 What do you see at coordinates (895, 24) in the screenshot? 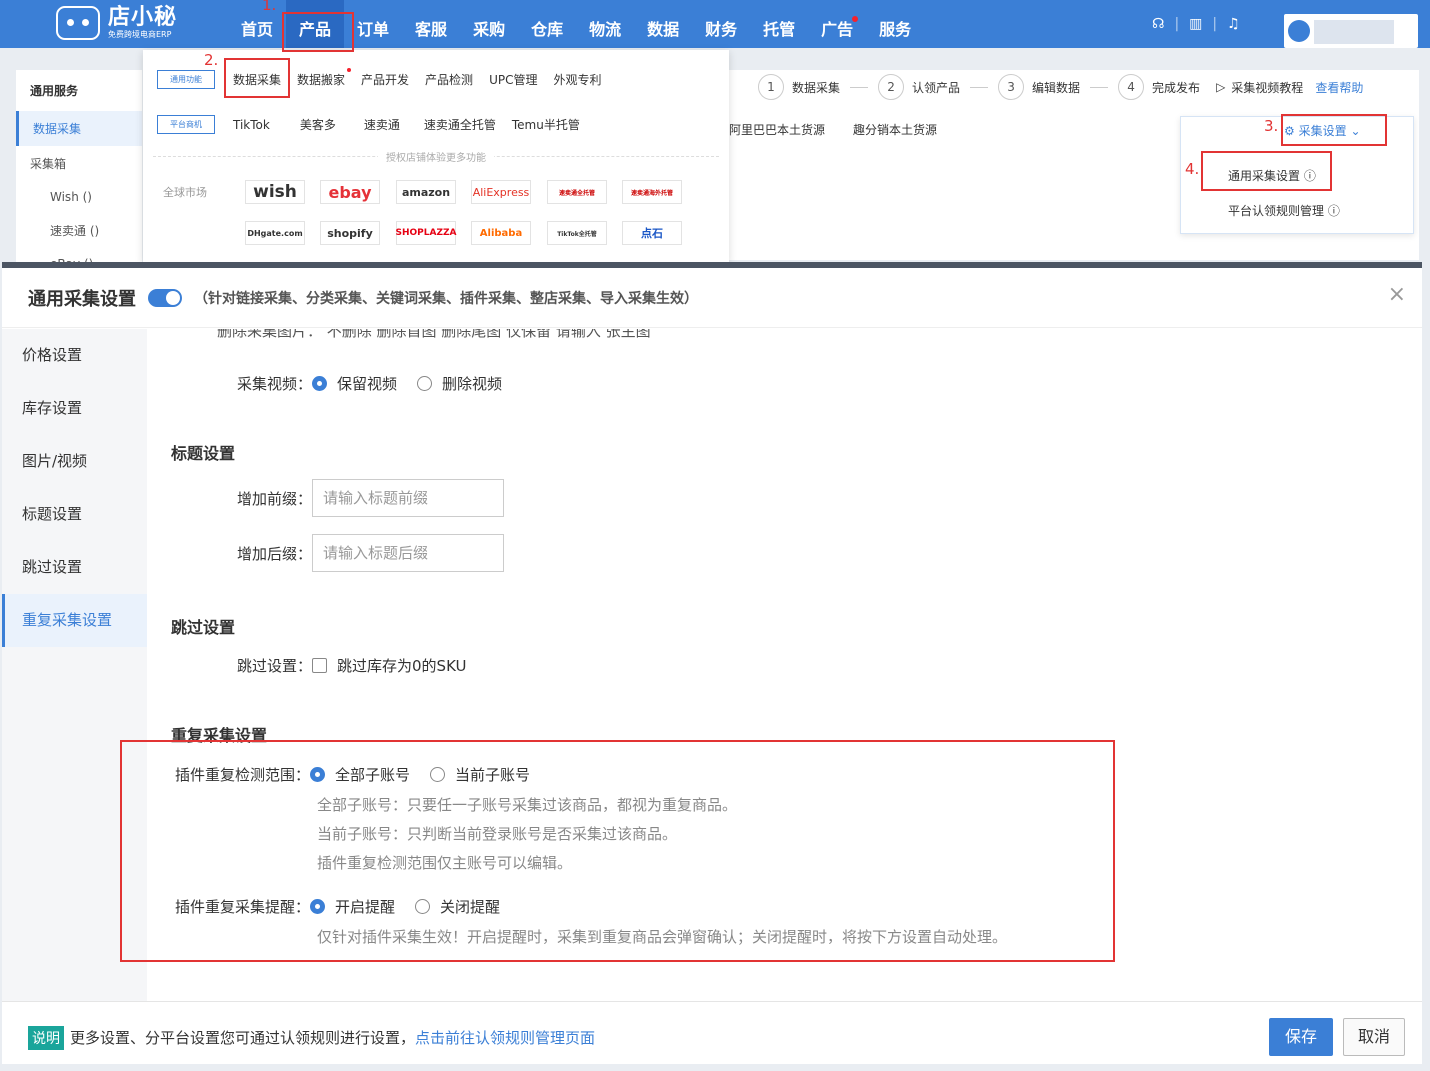
I see `nav-services: 服务` at bounding box center [895, 24].